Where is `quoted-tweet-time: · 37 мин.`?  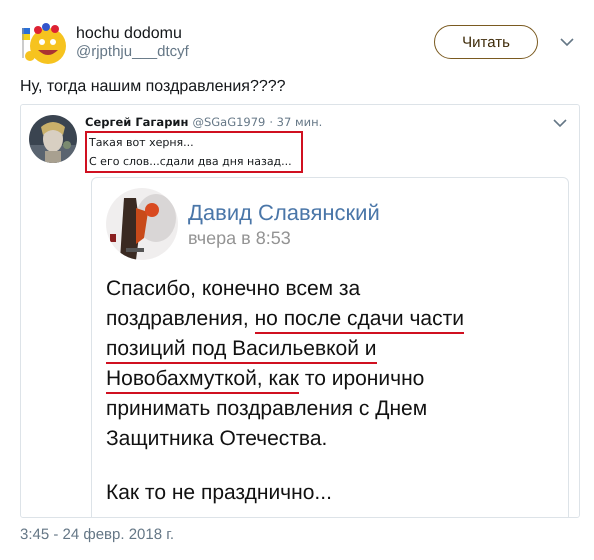
quoted-tweet-time: · 37 мин. is located at coordinates (295, 122).